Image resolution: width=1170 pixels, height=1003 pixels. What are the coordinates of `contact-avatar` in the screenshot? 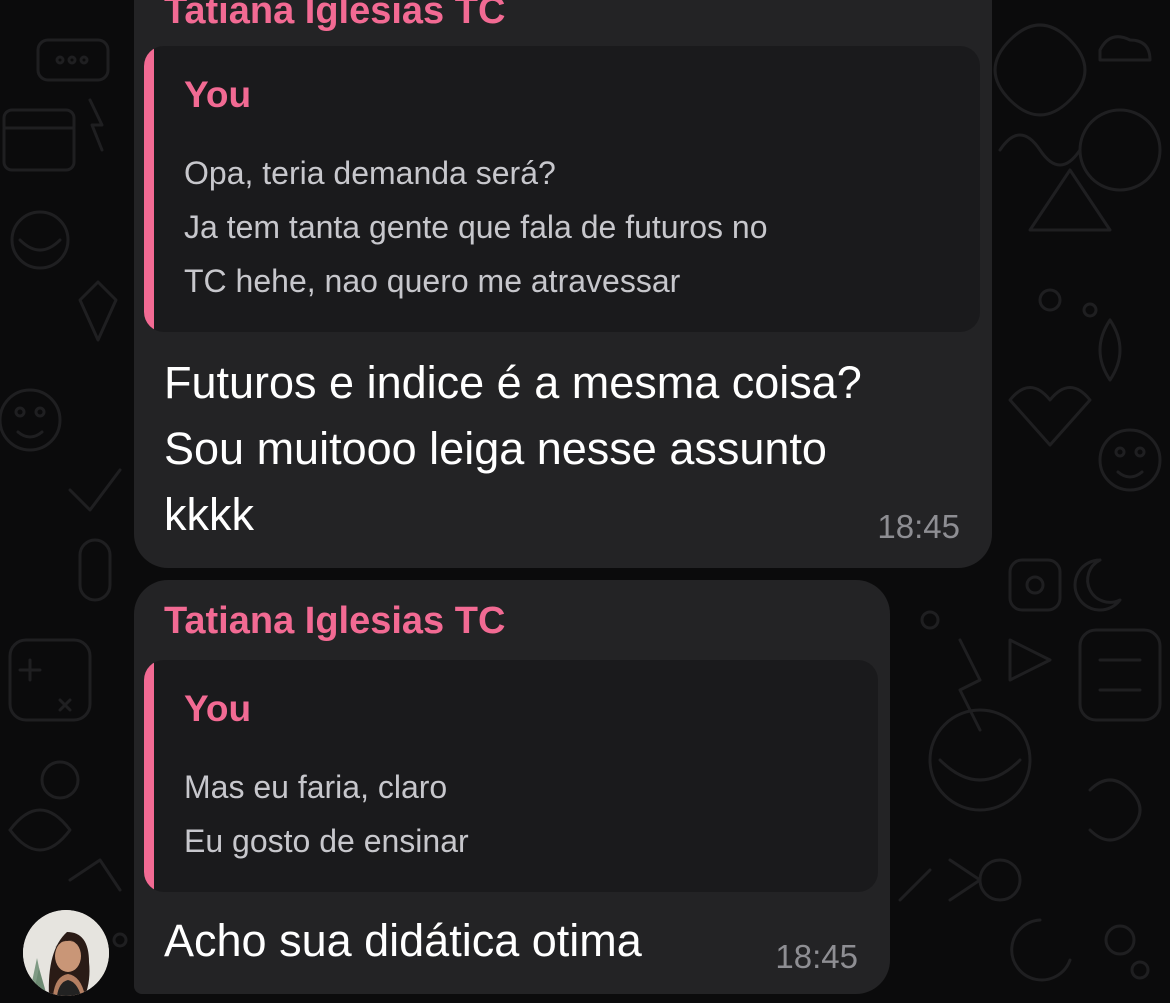 It's located at (66, 953).